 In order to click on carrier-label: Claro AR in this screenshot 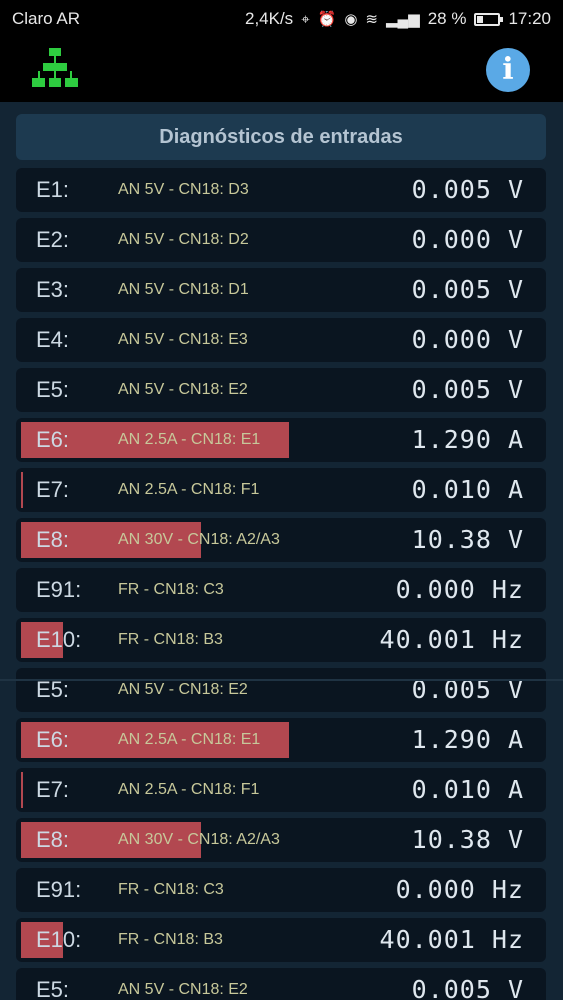, I will do `click(46, 18)`.